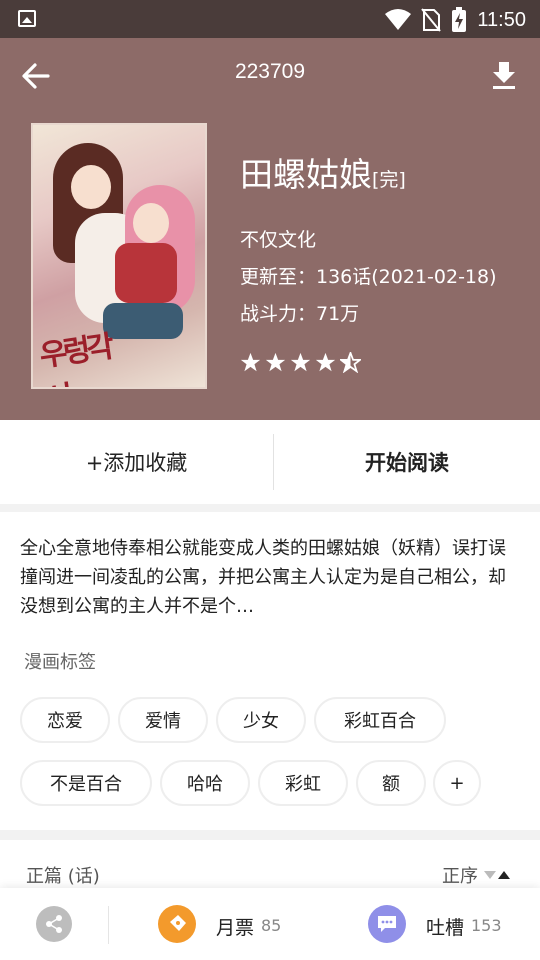 This screenshot has width=540, height=960. Describe the element at coordinates (278, 240) in the screenshot. I see `publisher: 不仅文化` at that location.